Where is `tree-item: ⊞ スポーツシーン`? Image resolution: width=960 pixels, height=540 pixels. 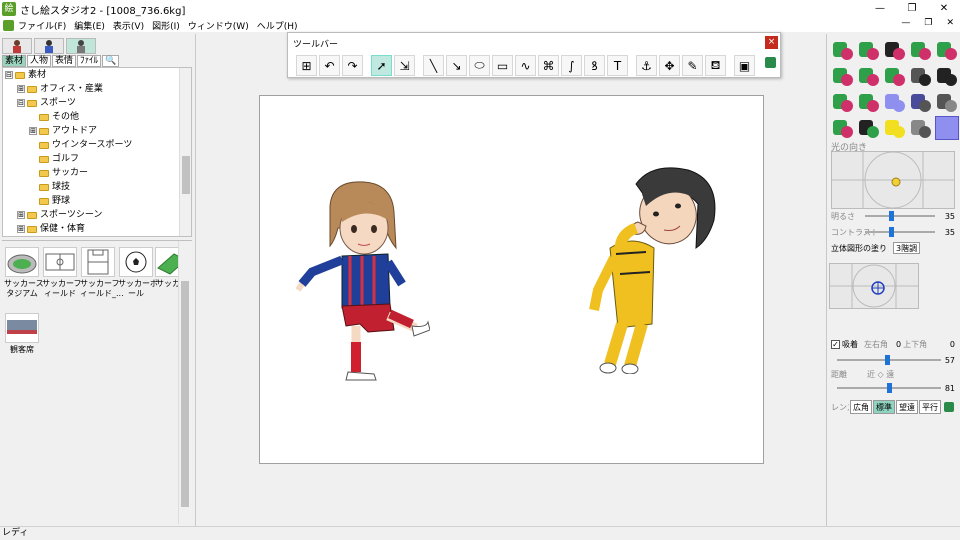 tree-item: ⊞ スポーツシーン is located at coordinates (97, 215).